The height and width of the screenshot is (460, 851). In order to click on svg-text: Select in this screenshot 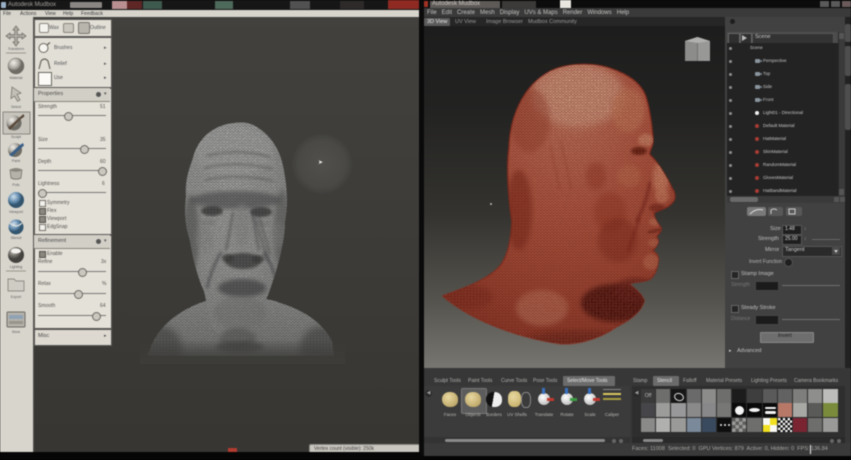, I will do `click(16, 107)`.